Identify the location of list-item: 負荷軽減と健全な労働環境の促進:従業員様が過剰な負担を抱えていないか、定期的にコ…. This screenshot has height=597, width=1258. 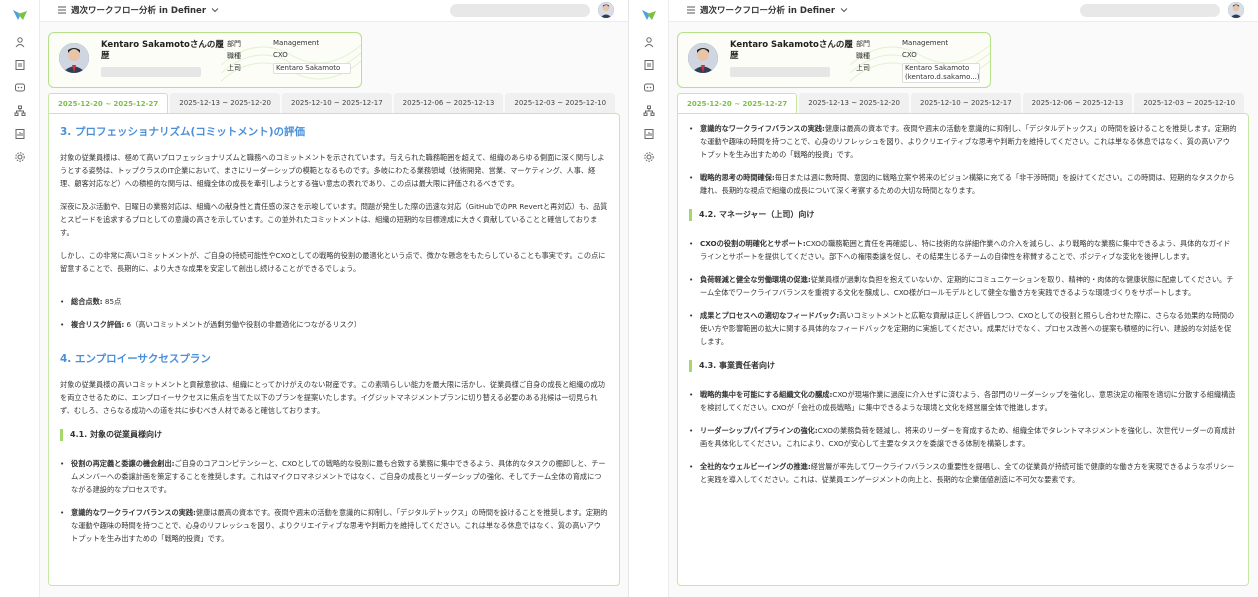
(963, 286).